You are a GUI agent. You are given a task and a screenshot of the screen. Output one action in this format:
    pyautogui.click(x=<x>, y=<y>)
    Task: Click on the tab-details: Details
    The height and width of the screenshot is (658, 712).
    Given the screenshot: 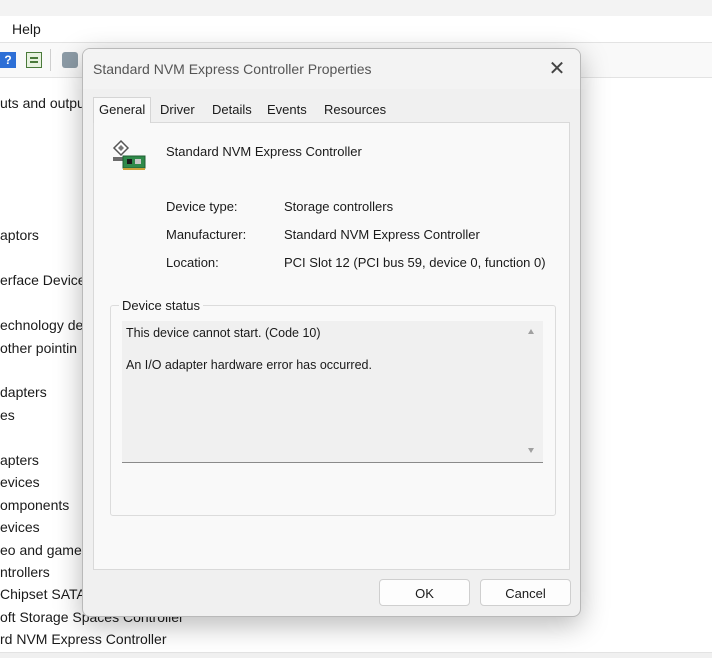 What is the action you would take?
    pyautogui.click(x=232, y=110)
    